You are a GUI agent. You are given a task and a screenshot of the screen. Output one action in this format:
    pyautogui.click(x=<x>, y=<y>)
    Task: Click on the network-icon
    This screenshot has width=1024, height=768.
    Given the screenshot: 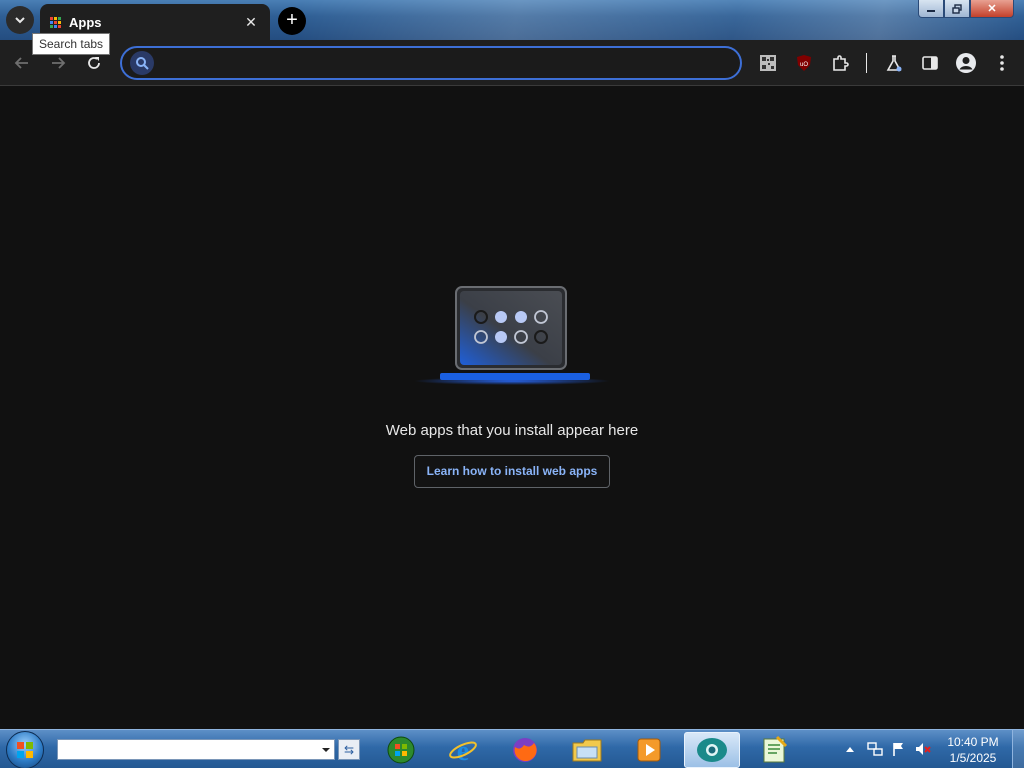 What is the action you would take?
    pyautogui.click(x=875, y=749)
    